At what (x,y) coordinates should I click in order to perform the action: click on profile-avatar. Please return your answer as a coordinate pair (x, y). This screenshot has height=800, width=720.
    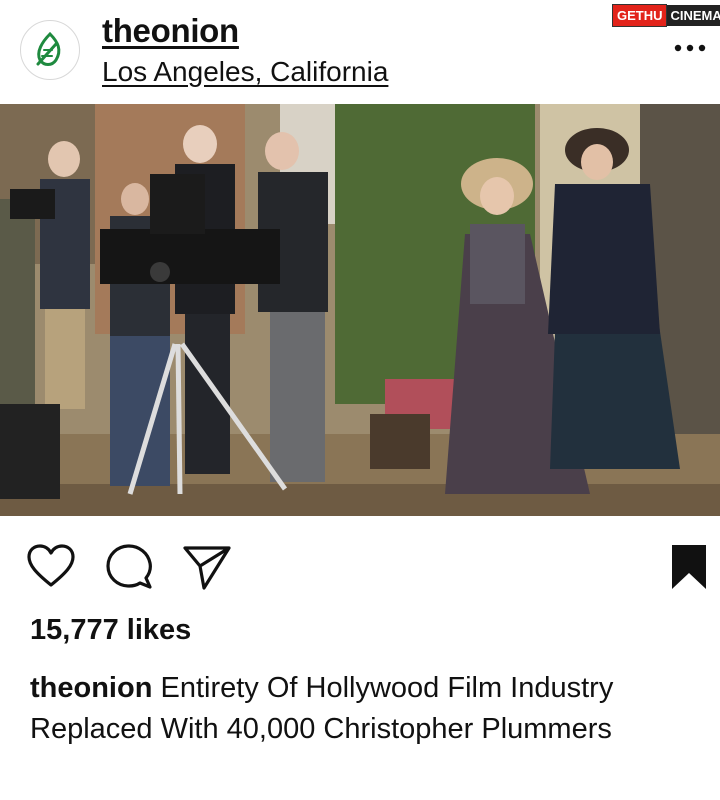
    Looking at the image, I should click on (50, 50).